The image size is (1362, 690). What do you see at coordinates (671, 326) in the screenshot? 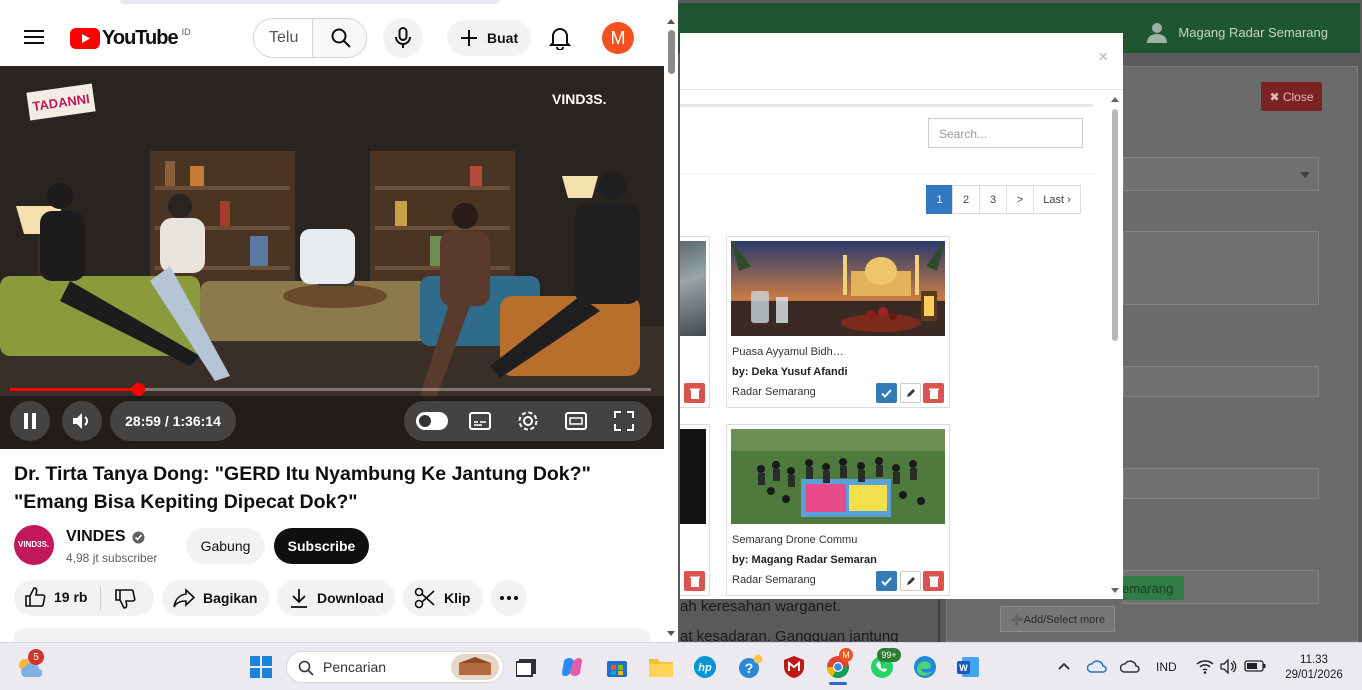
I see `page-scrollbar` at bounding box center [671, 326].